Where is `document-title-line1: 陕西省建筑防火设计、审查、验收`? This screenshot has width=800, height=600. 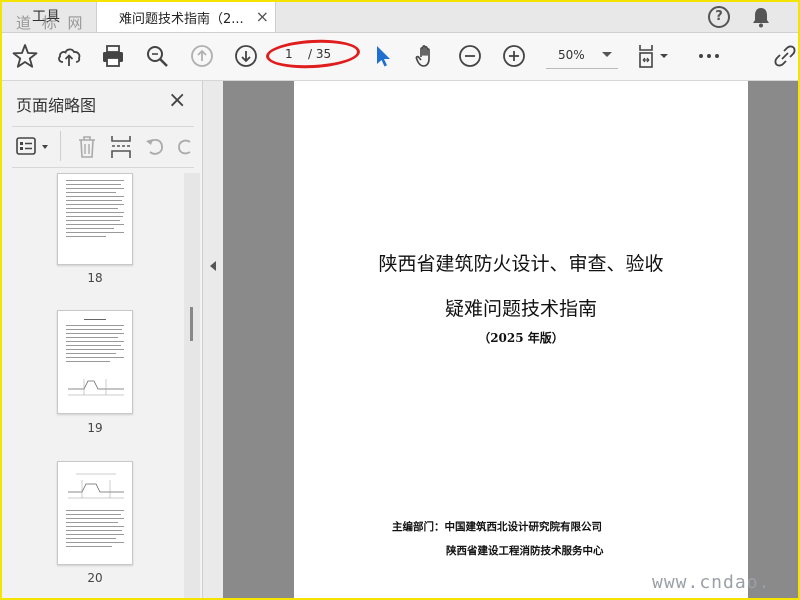 document-title-line1: 陕西省建筑防火设计、审查、验收 is located at coordinates (521, 264).